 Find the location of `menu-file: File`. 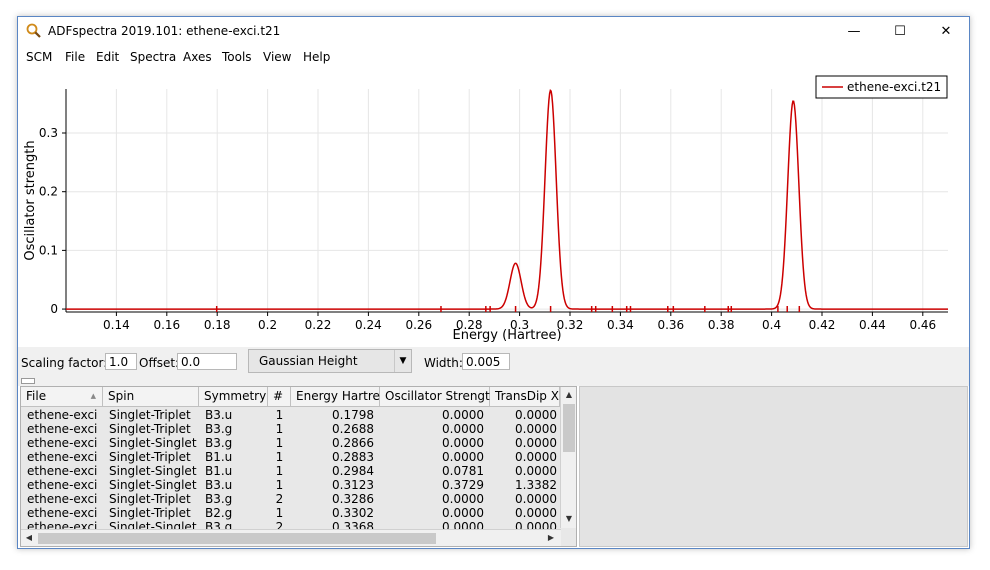

menu-file: File is located at coordinates (75, 57).